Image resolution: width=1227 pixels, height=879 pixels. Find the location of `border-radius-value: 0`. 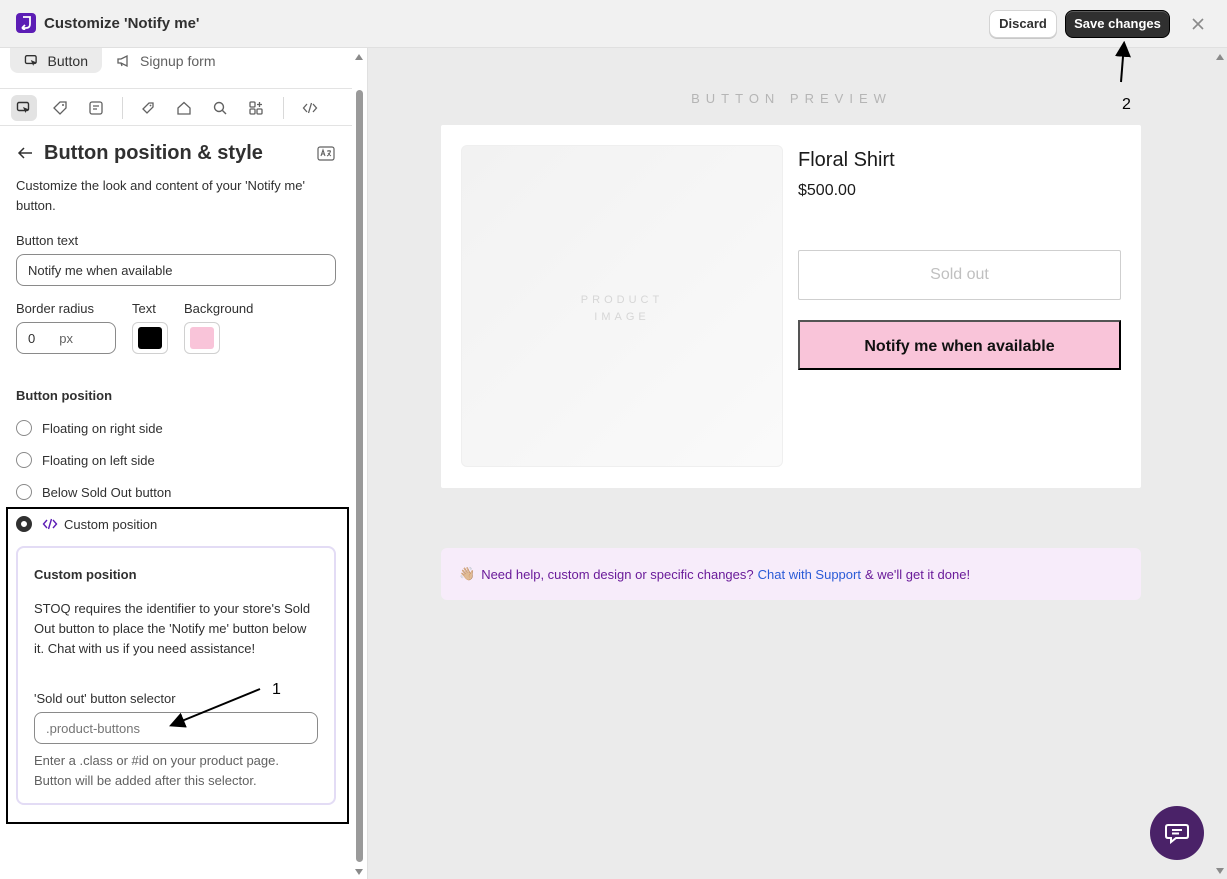

border-radius-value: 0 is located at coordinates (32, 338).